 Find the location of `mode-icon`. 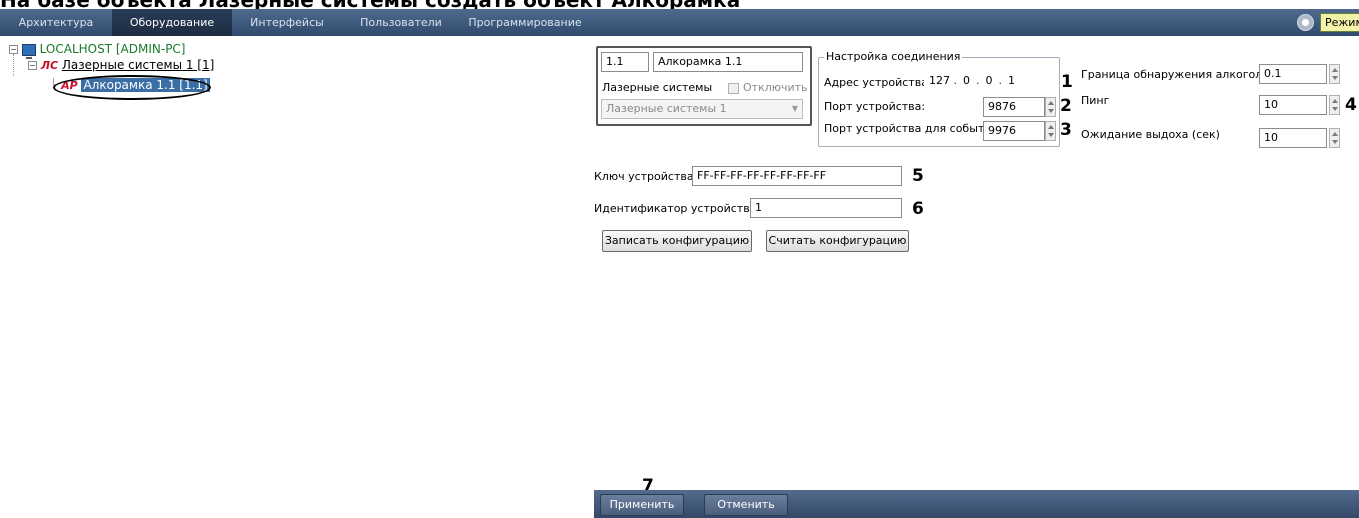

mode-icon is located at coordinates (1305, 22).